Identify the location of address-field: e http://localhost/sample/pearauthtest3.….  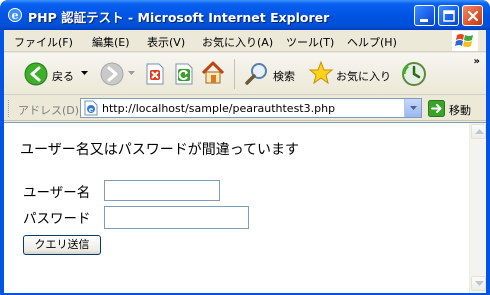
(251, 108).